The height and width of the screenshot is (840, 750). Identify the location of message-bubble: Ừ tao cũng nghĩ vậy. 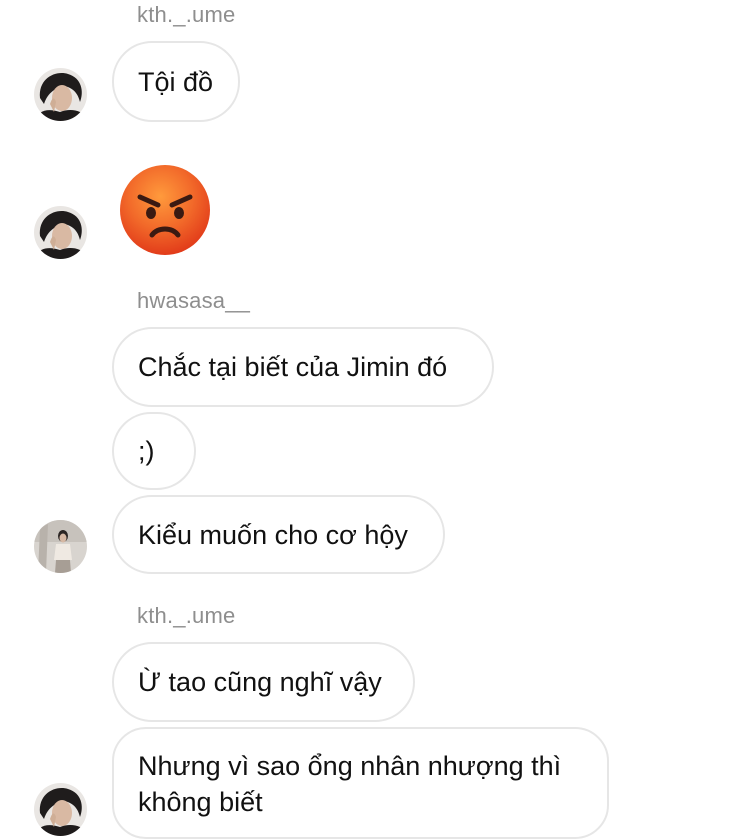
(263, 682).